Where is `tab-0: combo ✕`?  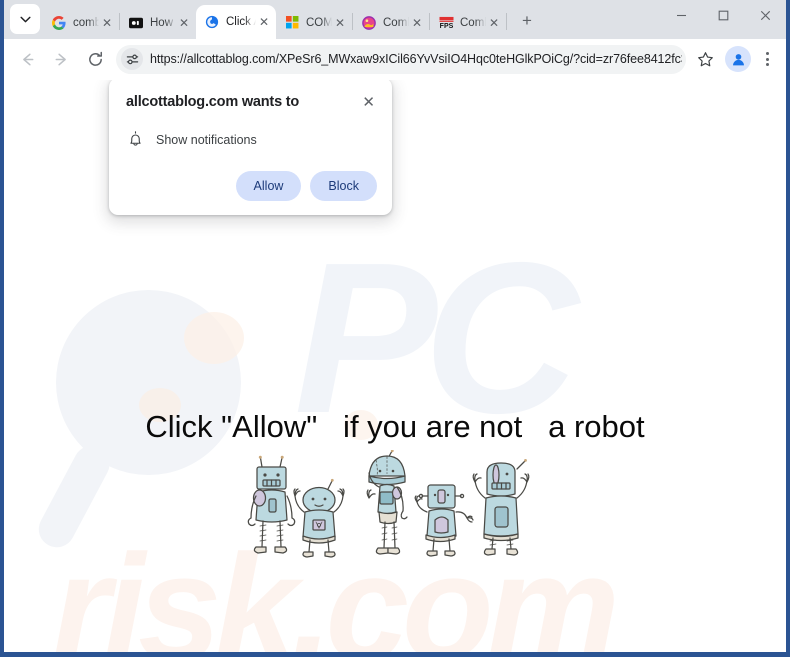 tab-0: combo ✕ is located at coordinates (81, 22).